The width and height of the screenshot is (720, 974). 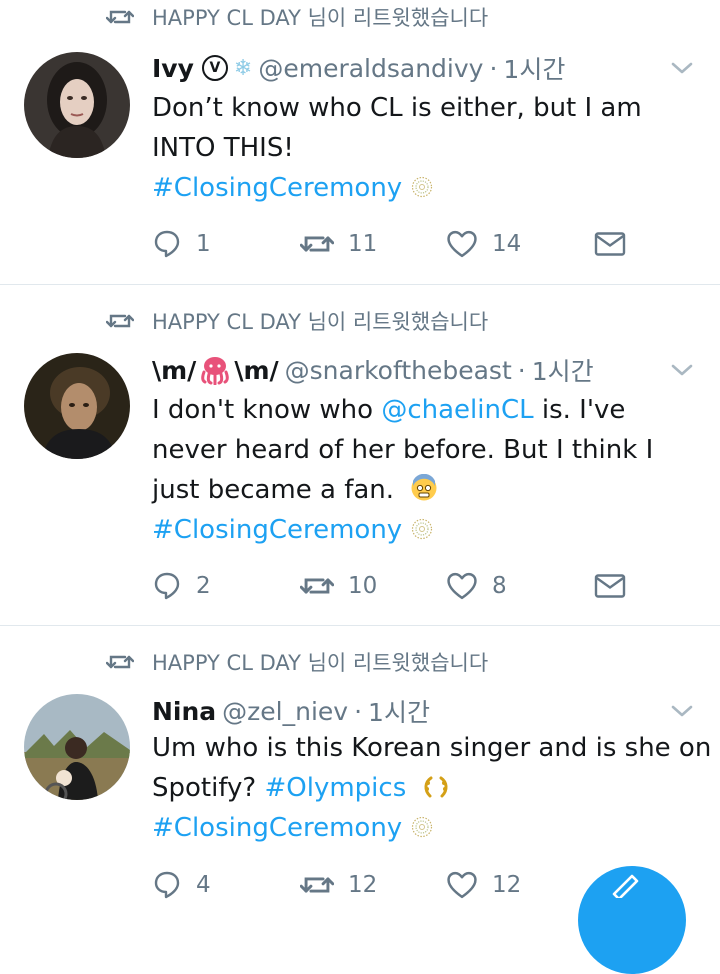 I want to click on retweet-button: 12, so click(x=338, y=885).